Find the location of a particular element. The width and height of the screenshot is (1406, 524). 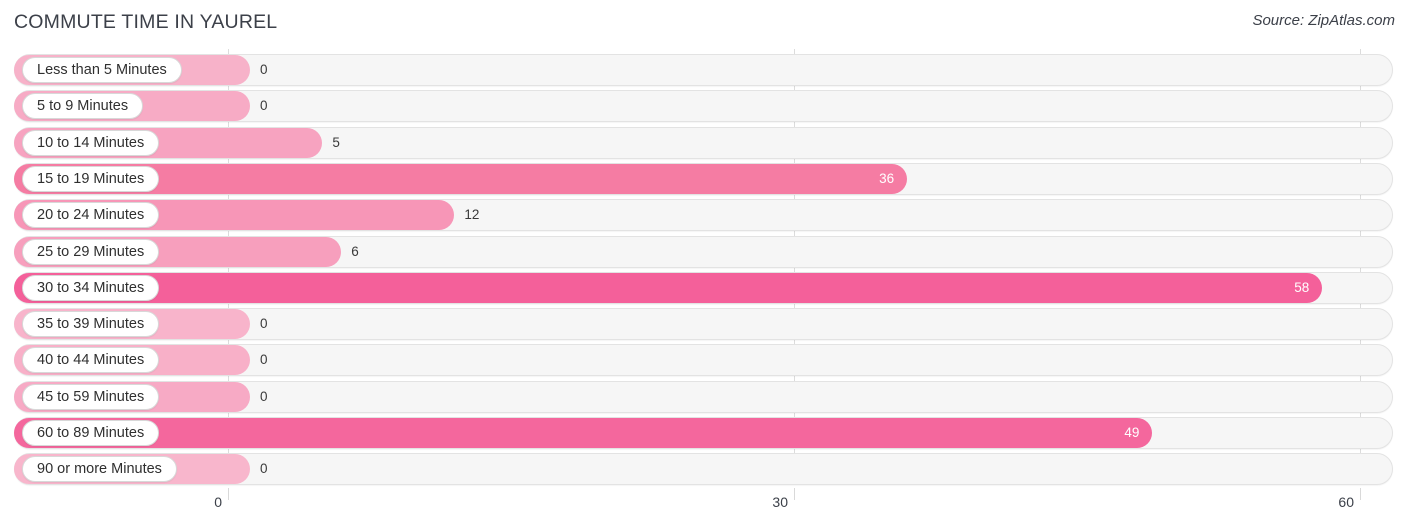

bar-row: 0 90 or more Minutes is located at coordinates (703, 469).